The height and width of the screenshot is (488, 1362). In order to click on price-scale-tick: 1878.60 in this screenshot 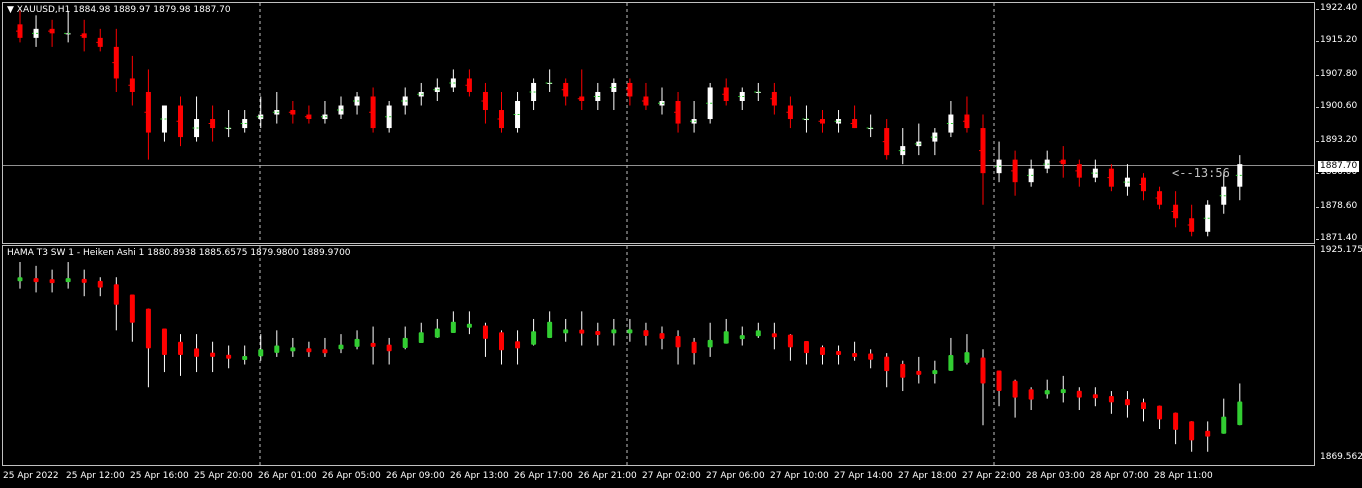, I will do `click(1339, 205)`.